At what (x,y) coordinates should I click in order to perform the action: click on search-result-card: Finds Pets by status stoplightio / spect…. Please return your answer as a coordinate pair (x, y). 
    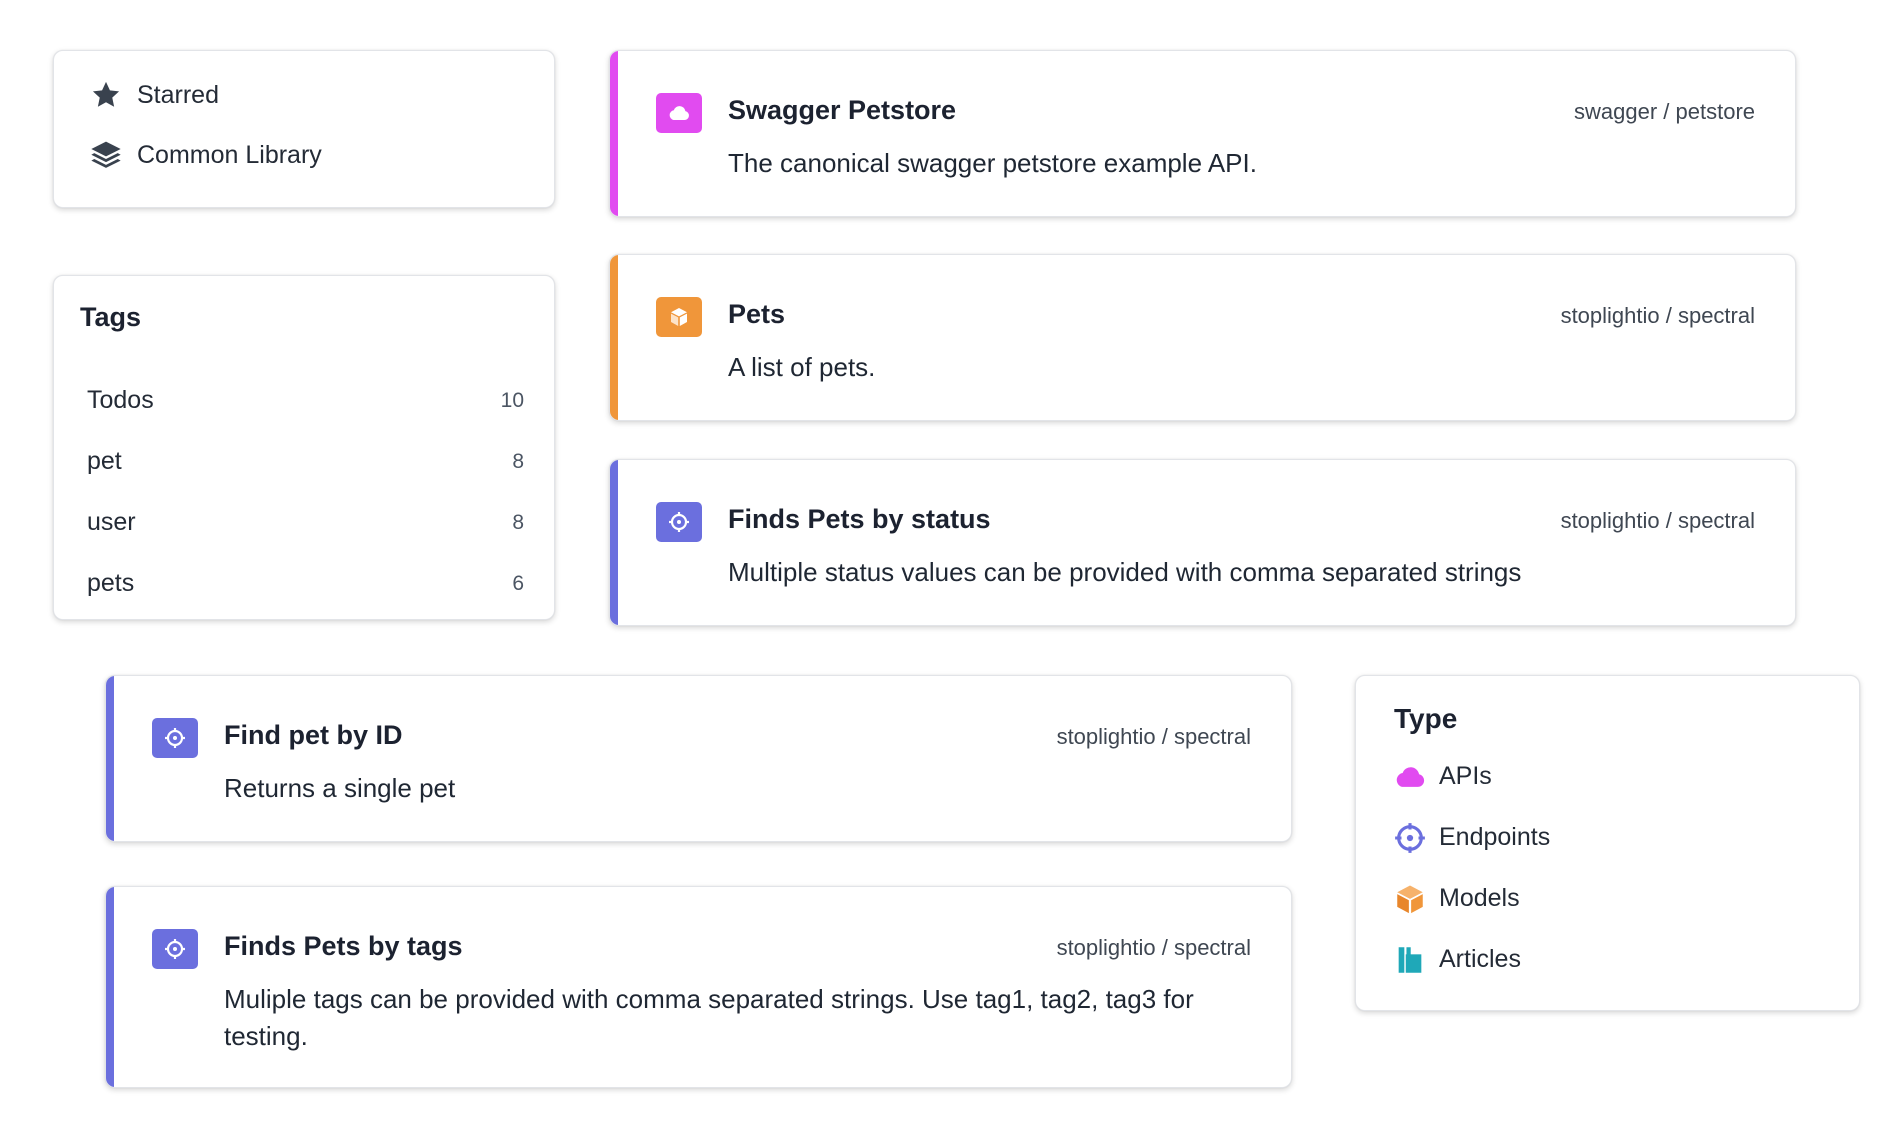
    Looking at the image, I should click on (1202, 542).